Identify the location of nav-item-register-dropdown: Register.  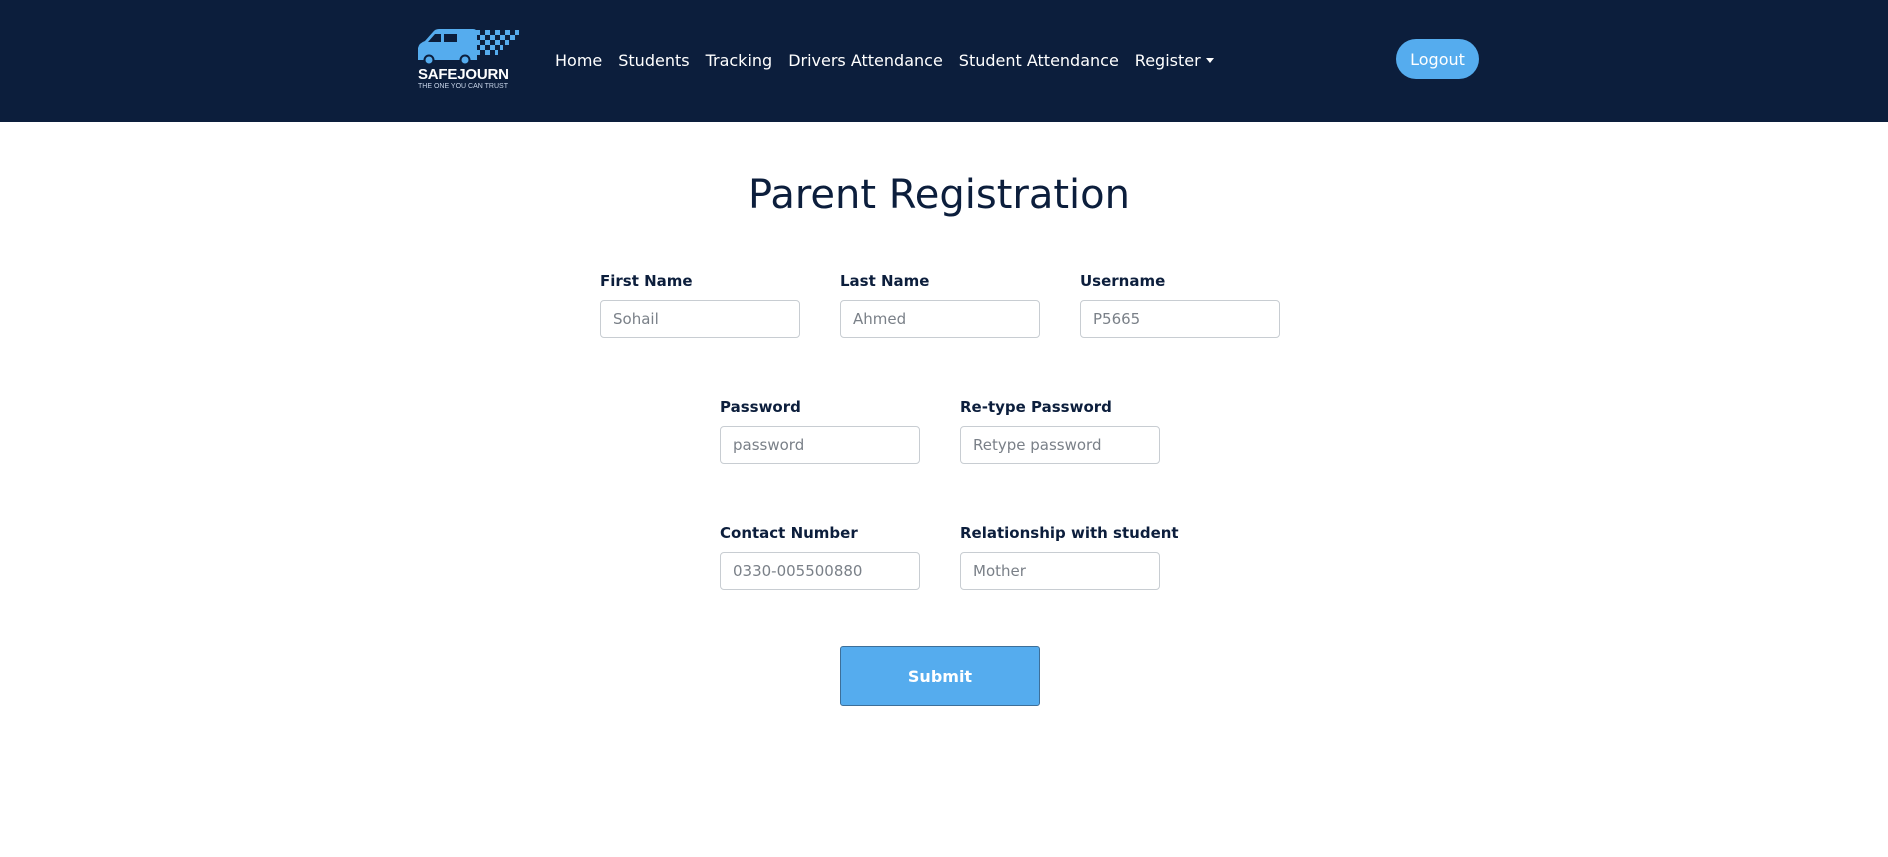
(1174, 60).